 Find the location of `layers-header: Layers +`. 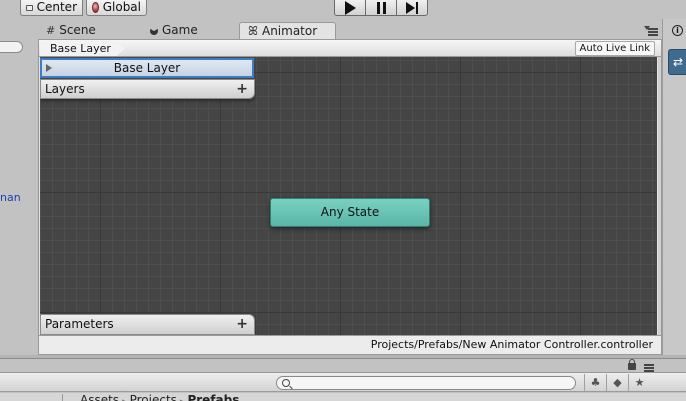

layers-header: Layers + is located at coordinates (147, 89).